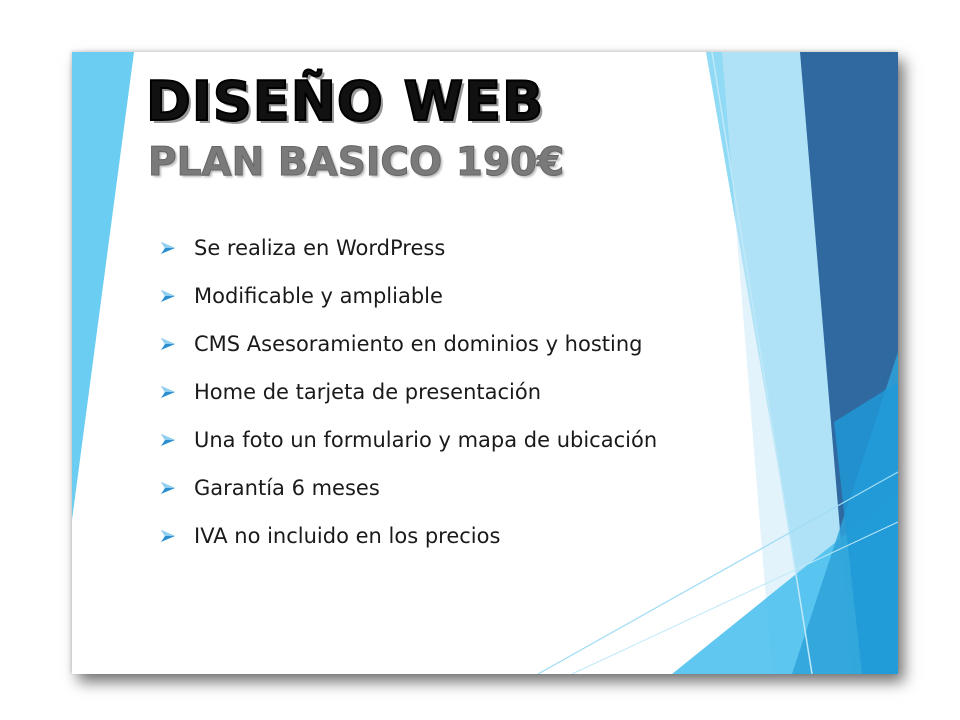 Image resolution: width=960 pixels, height=720 pixels. Describe the element at coordinates (368, 392) in the screenshot. I see `bullet-text: Home de tarjeta de presentación` at that location.